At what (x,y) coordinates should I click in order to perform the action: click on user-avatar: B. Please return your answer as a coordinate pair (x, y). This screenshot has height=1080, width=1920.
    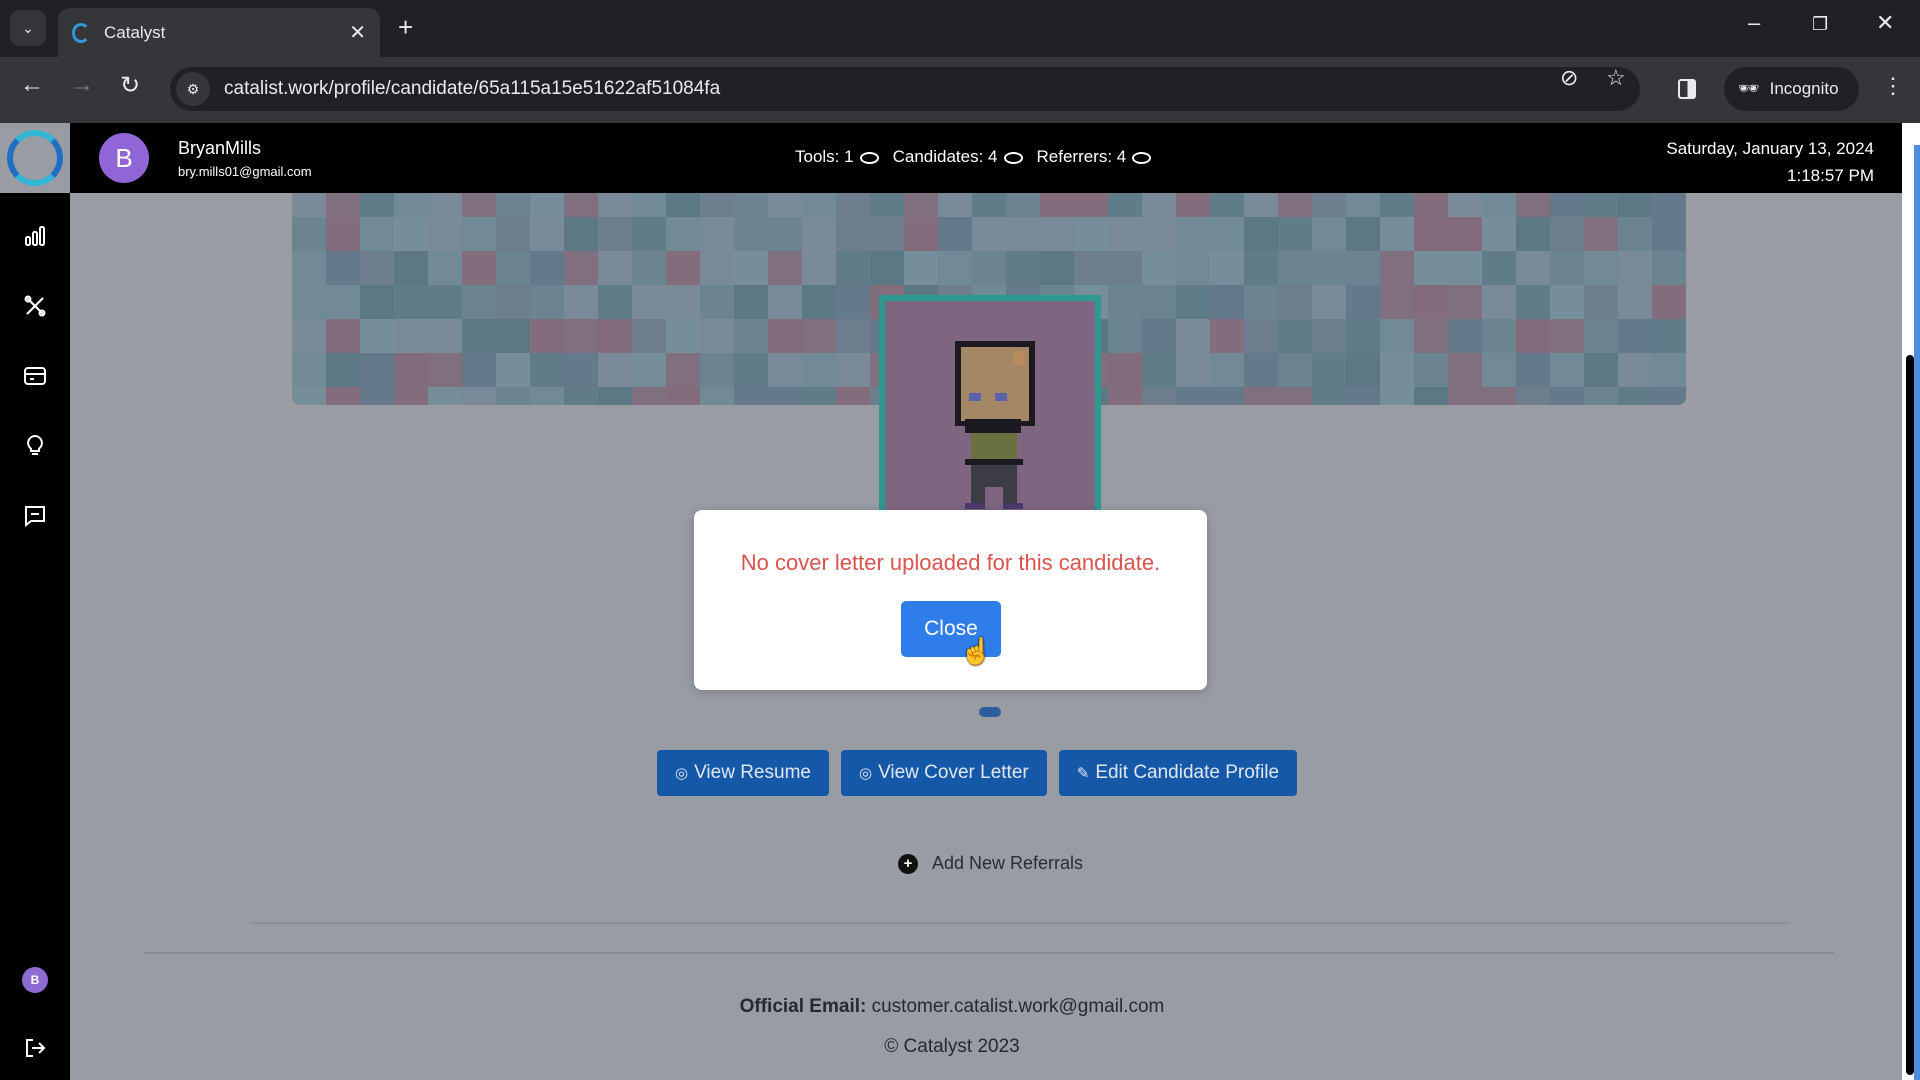
    Looking at the image, I should click on (124, 158).